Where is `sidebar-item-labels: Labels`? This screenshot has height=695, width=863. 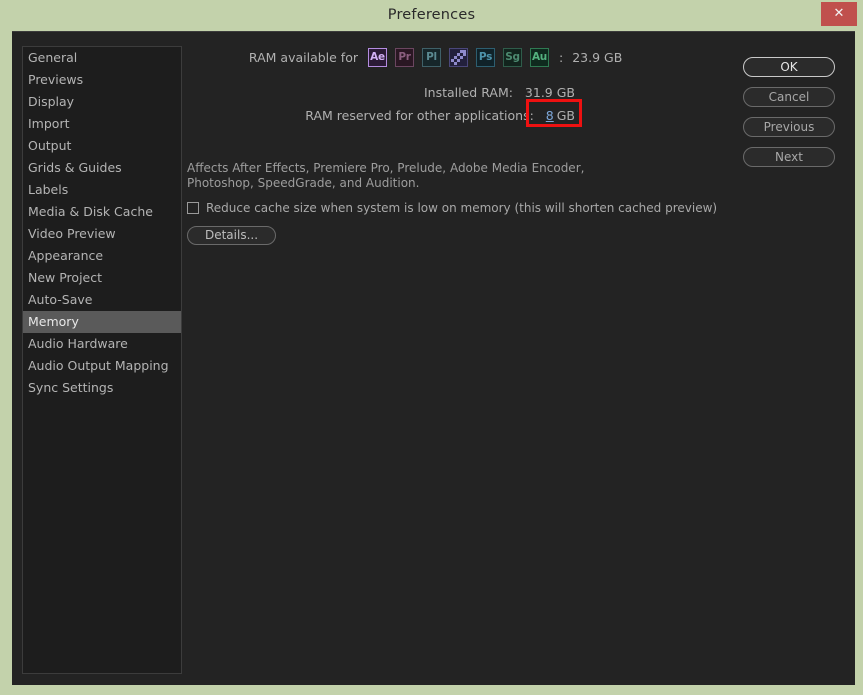 sidebar-item-labels: Labels is located at coordinates (102, 190).